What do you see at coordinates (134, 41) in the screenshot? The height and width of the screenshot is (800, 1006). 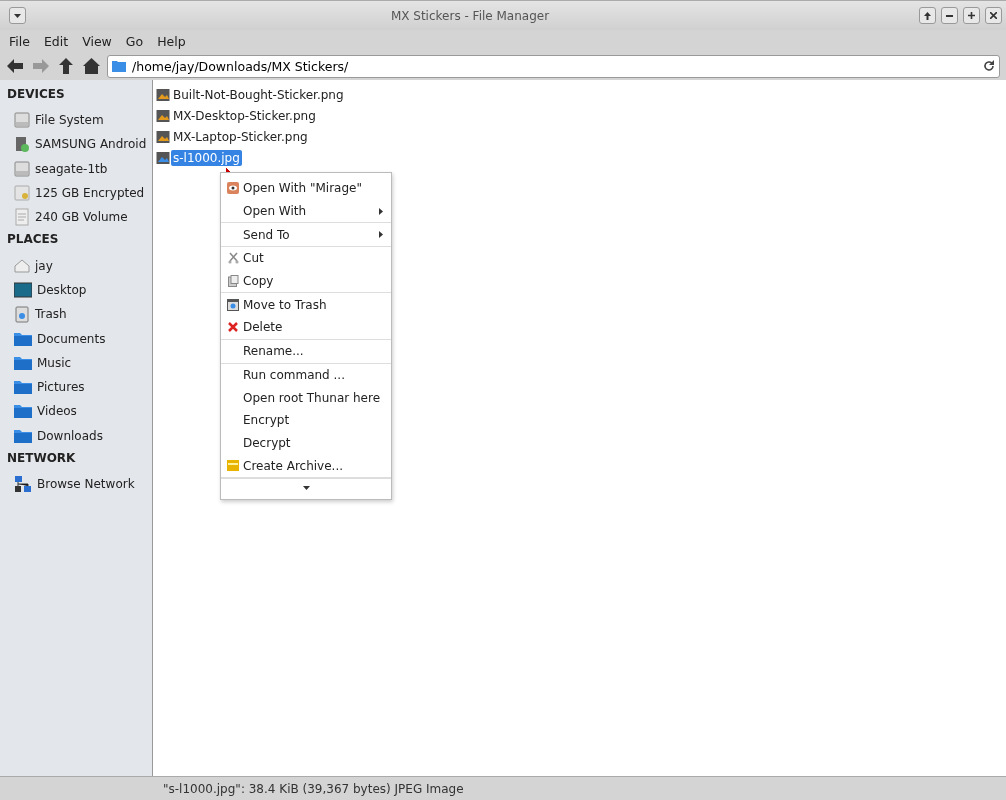 I see `menu-item: Go` at bounding box center [134, 41].